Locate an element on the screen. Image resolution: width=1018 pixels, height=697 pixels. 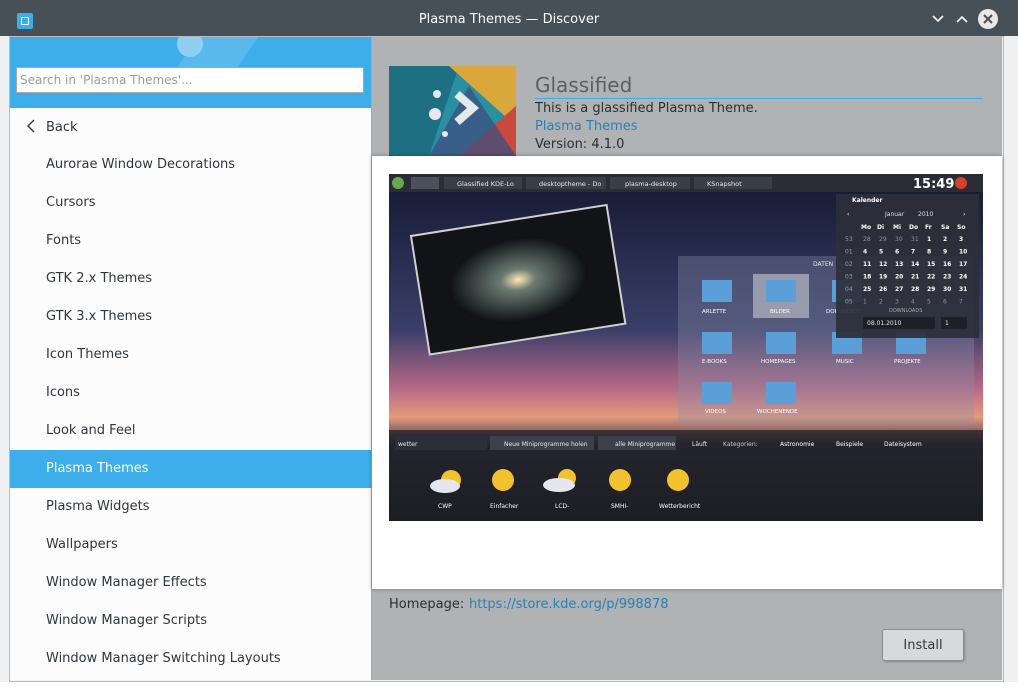
maximize-button is located at coordinates (962, 19).